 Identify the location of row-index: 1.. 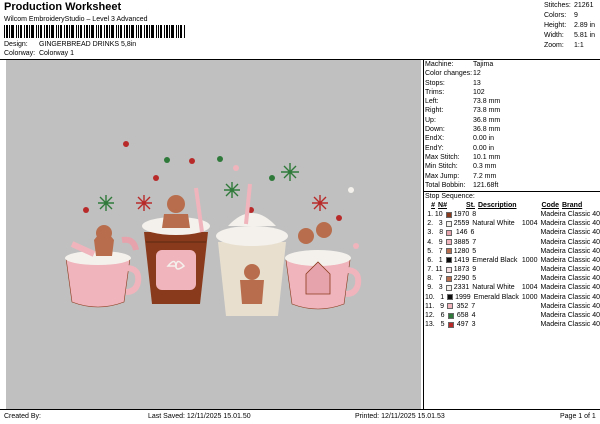
(430, 214).